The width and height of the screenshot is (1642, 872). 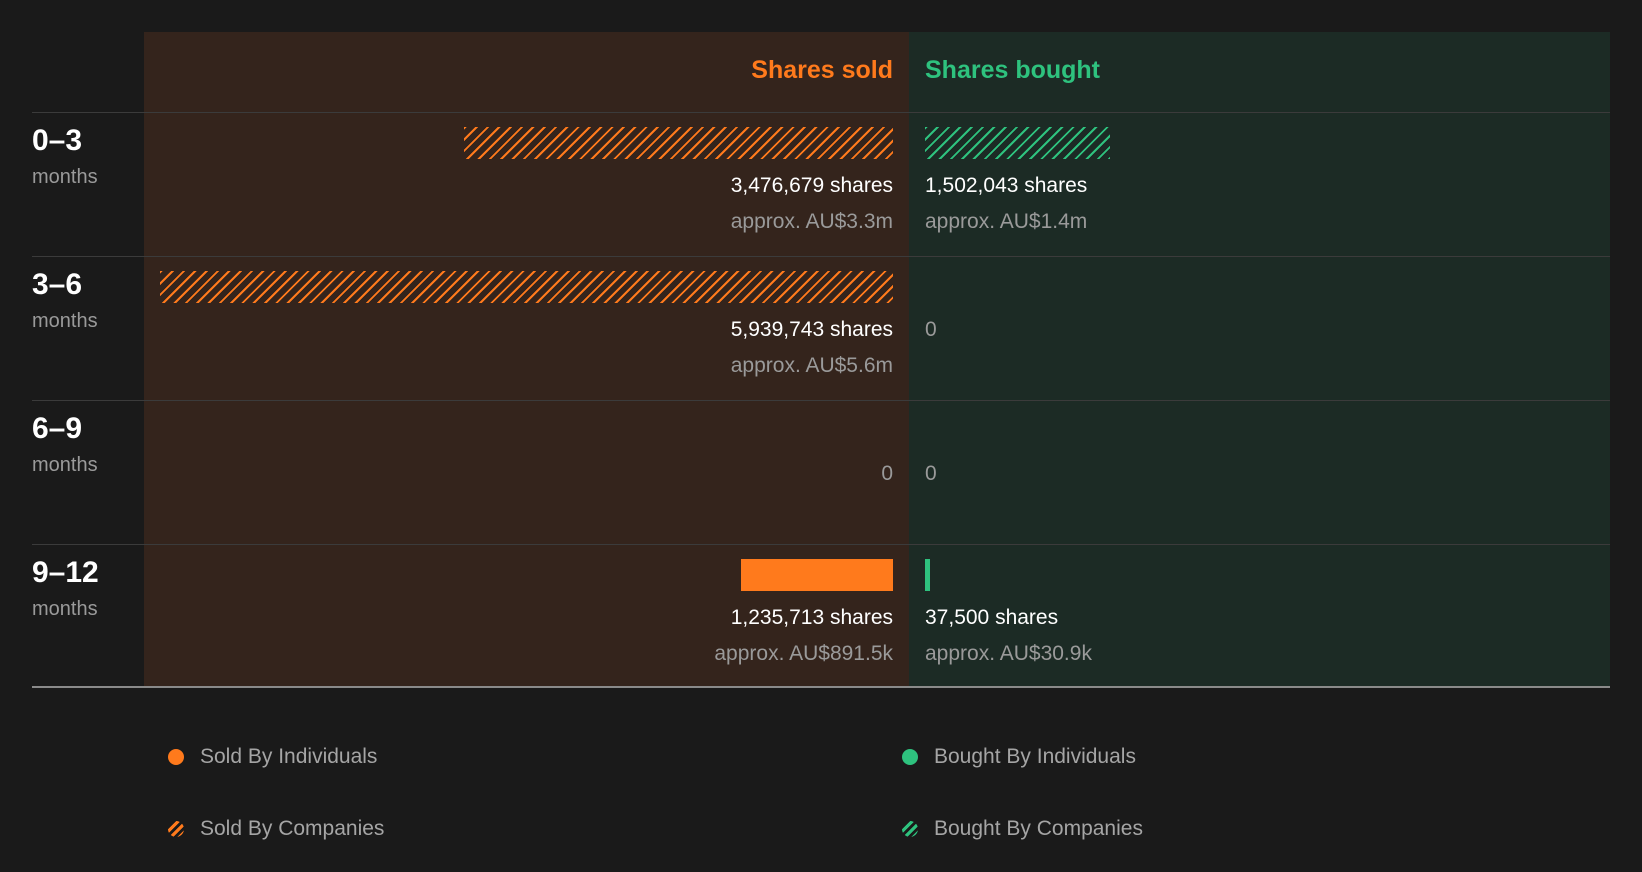 What do you see at coordinates (57, 284) in the screenshot?
I see `row-range: 3–6` at bounding box center [57, 284].